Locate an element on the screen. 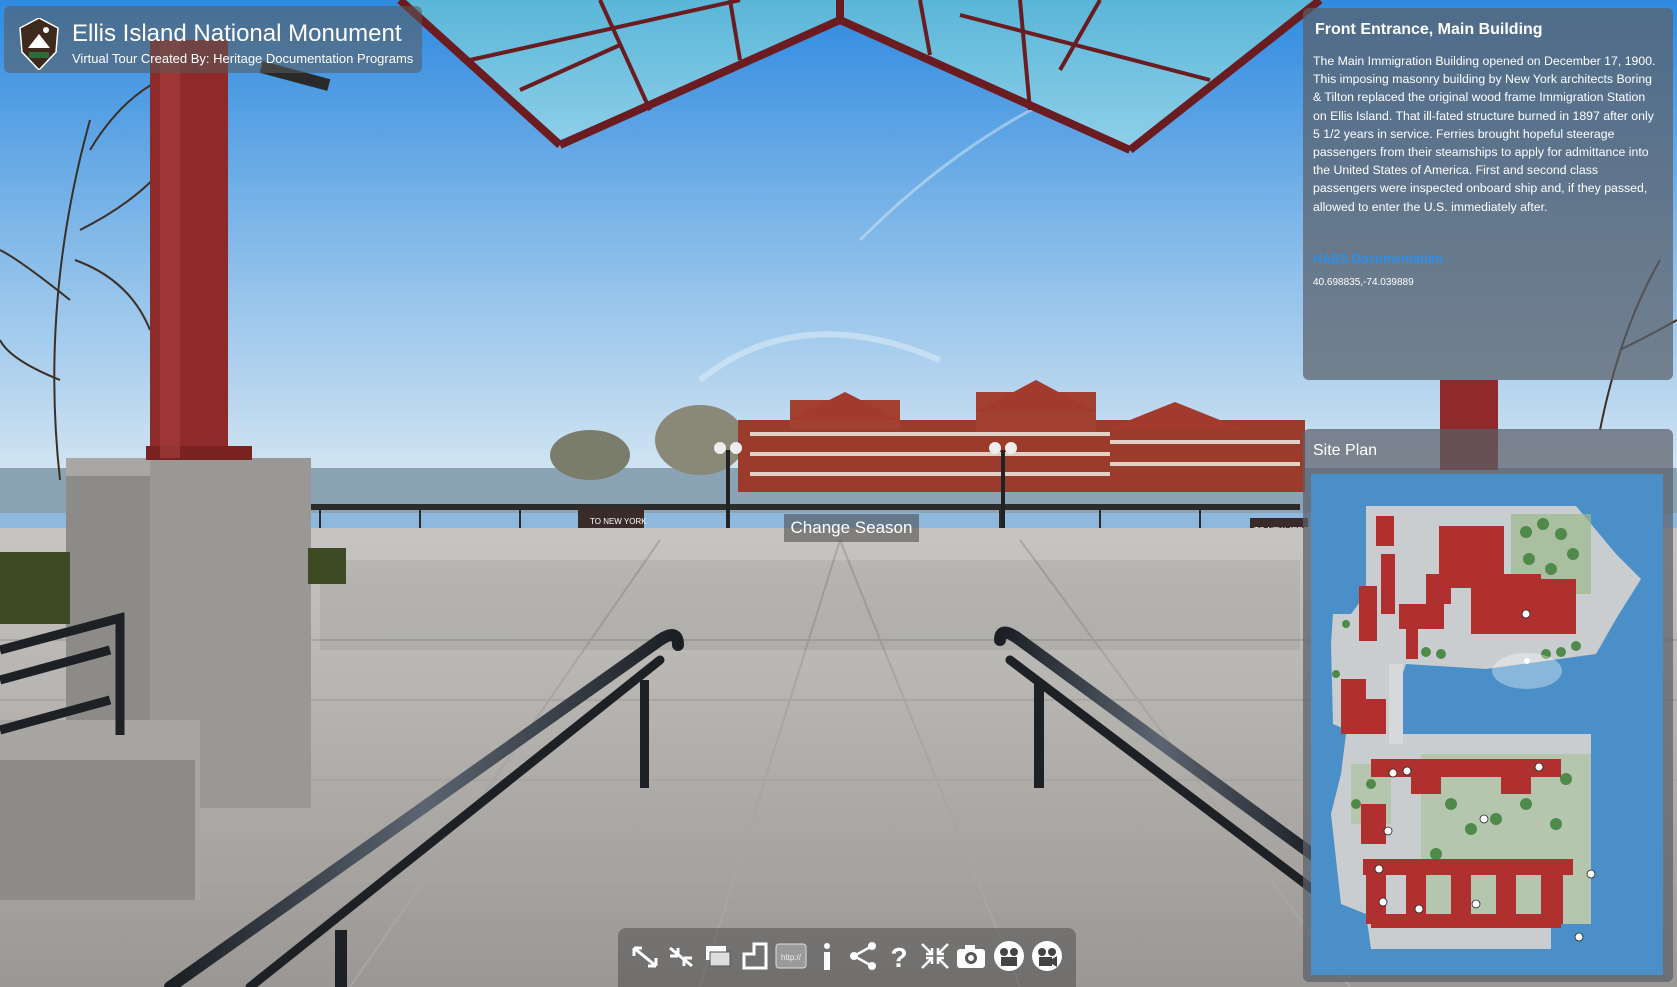 This screenshot has height=987, width=1677. zoom-out-icon is located at coordinates (681, 956).